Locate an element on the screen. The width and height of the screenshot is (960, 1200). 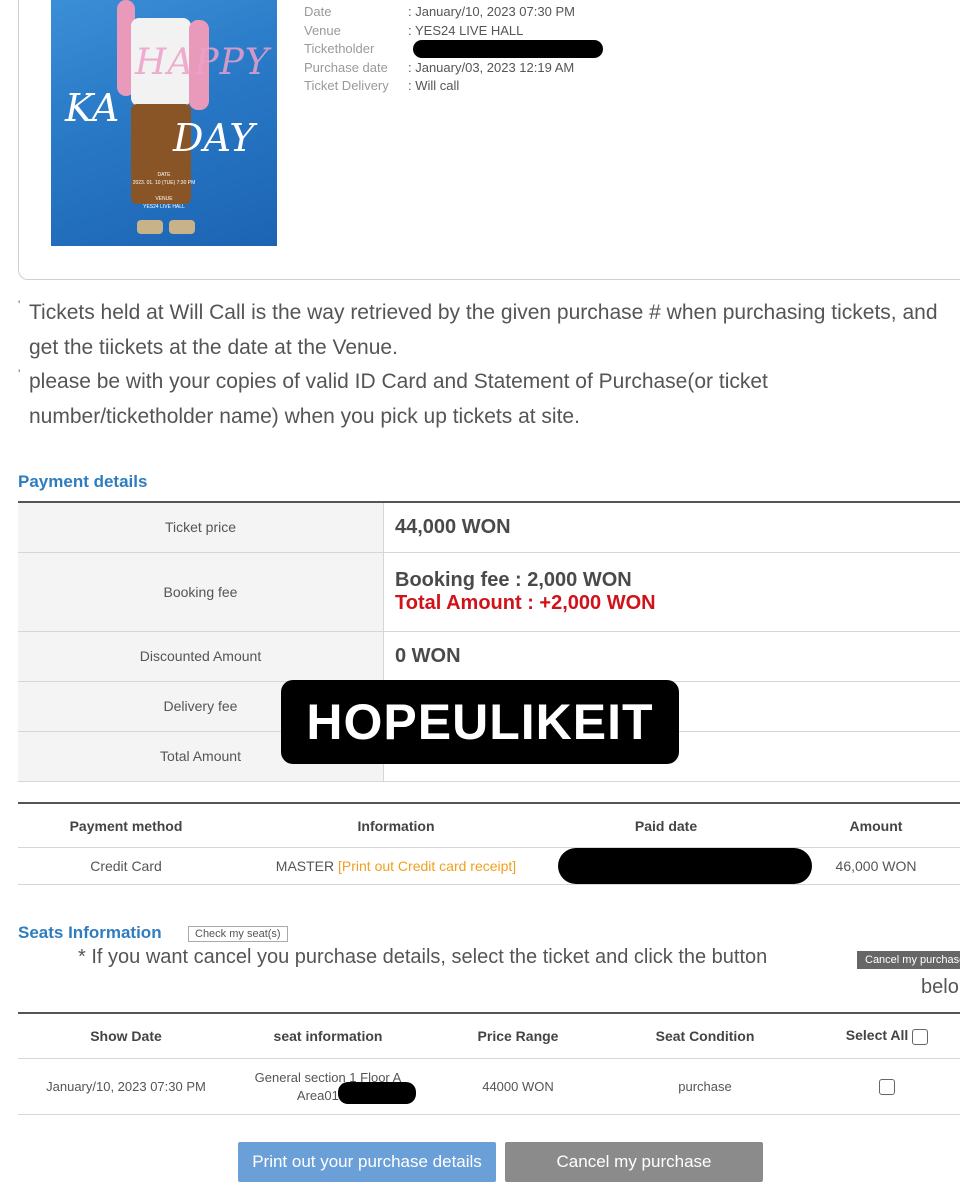
price-range-cell: 44000 WON is located at coordinates (518, 1086).